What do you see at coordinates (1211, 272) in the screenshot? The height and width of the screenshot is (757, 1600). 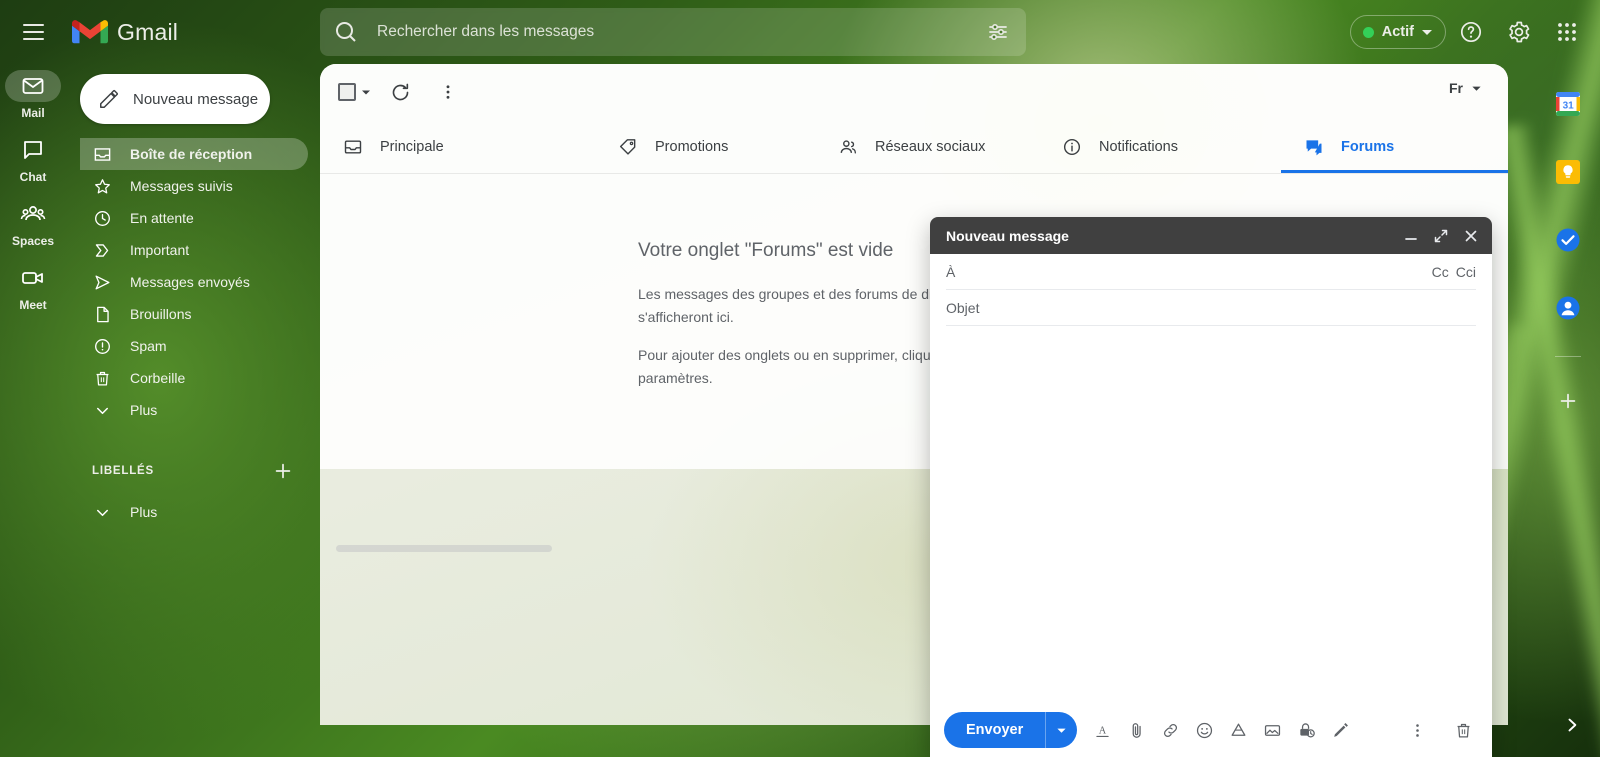 I see `compose-to-row: À Cc Cci` at bounding box center [1211, 272].